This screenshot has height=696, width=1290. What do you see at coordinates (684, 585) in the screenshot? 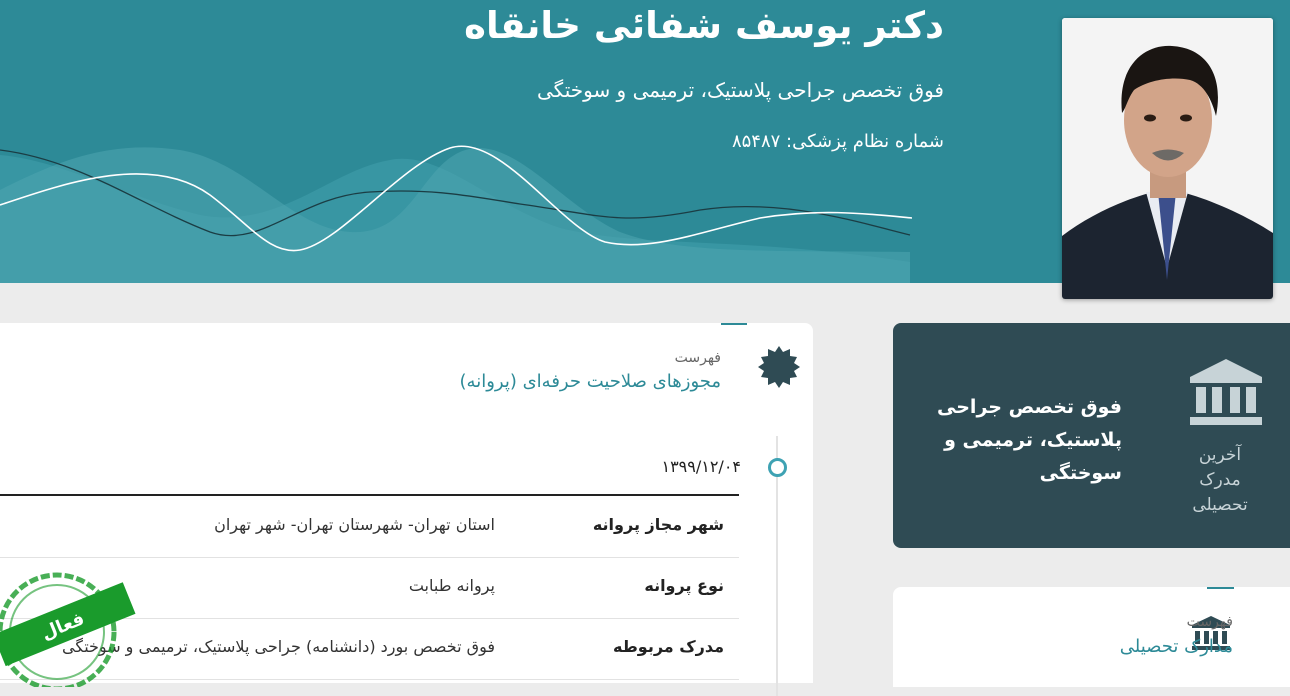
I see `license-row-label: نوع پروانه` at bounding box center [684, 585].